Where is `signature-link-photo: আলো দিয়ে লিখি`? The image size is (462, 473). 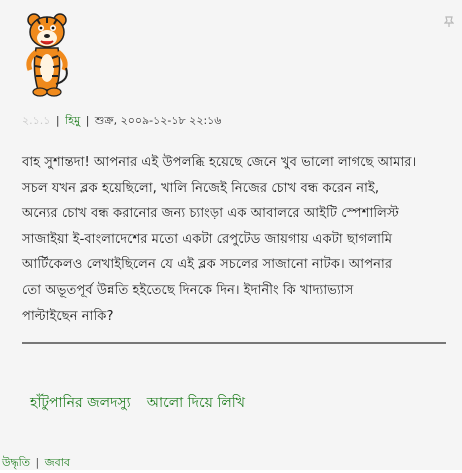
signature-link-photo: আলো দিয়ে লিখি is located at coordinates (196, 403).